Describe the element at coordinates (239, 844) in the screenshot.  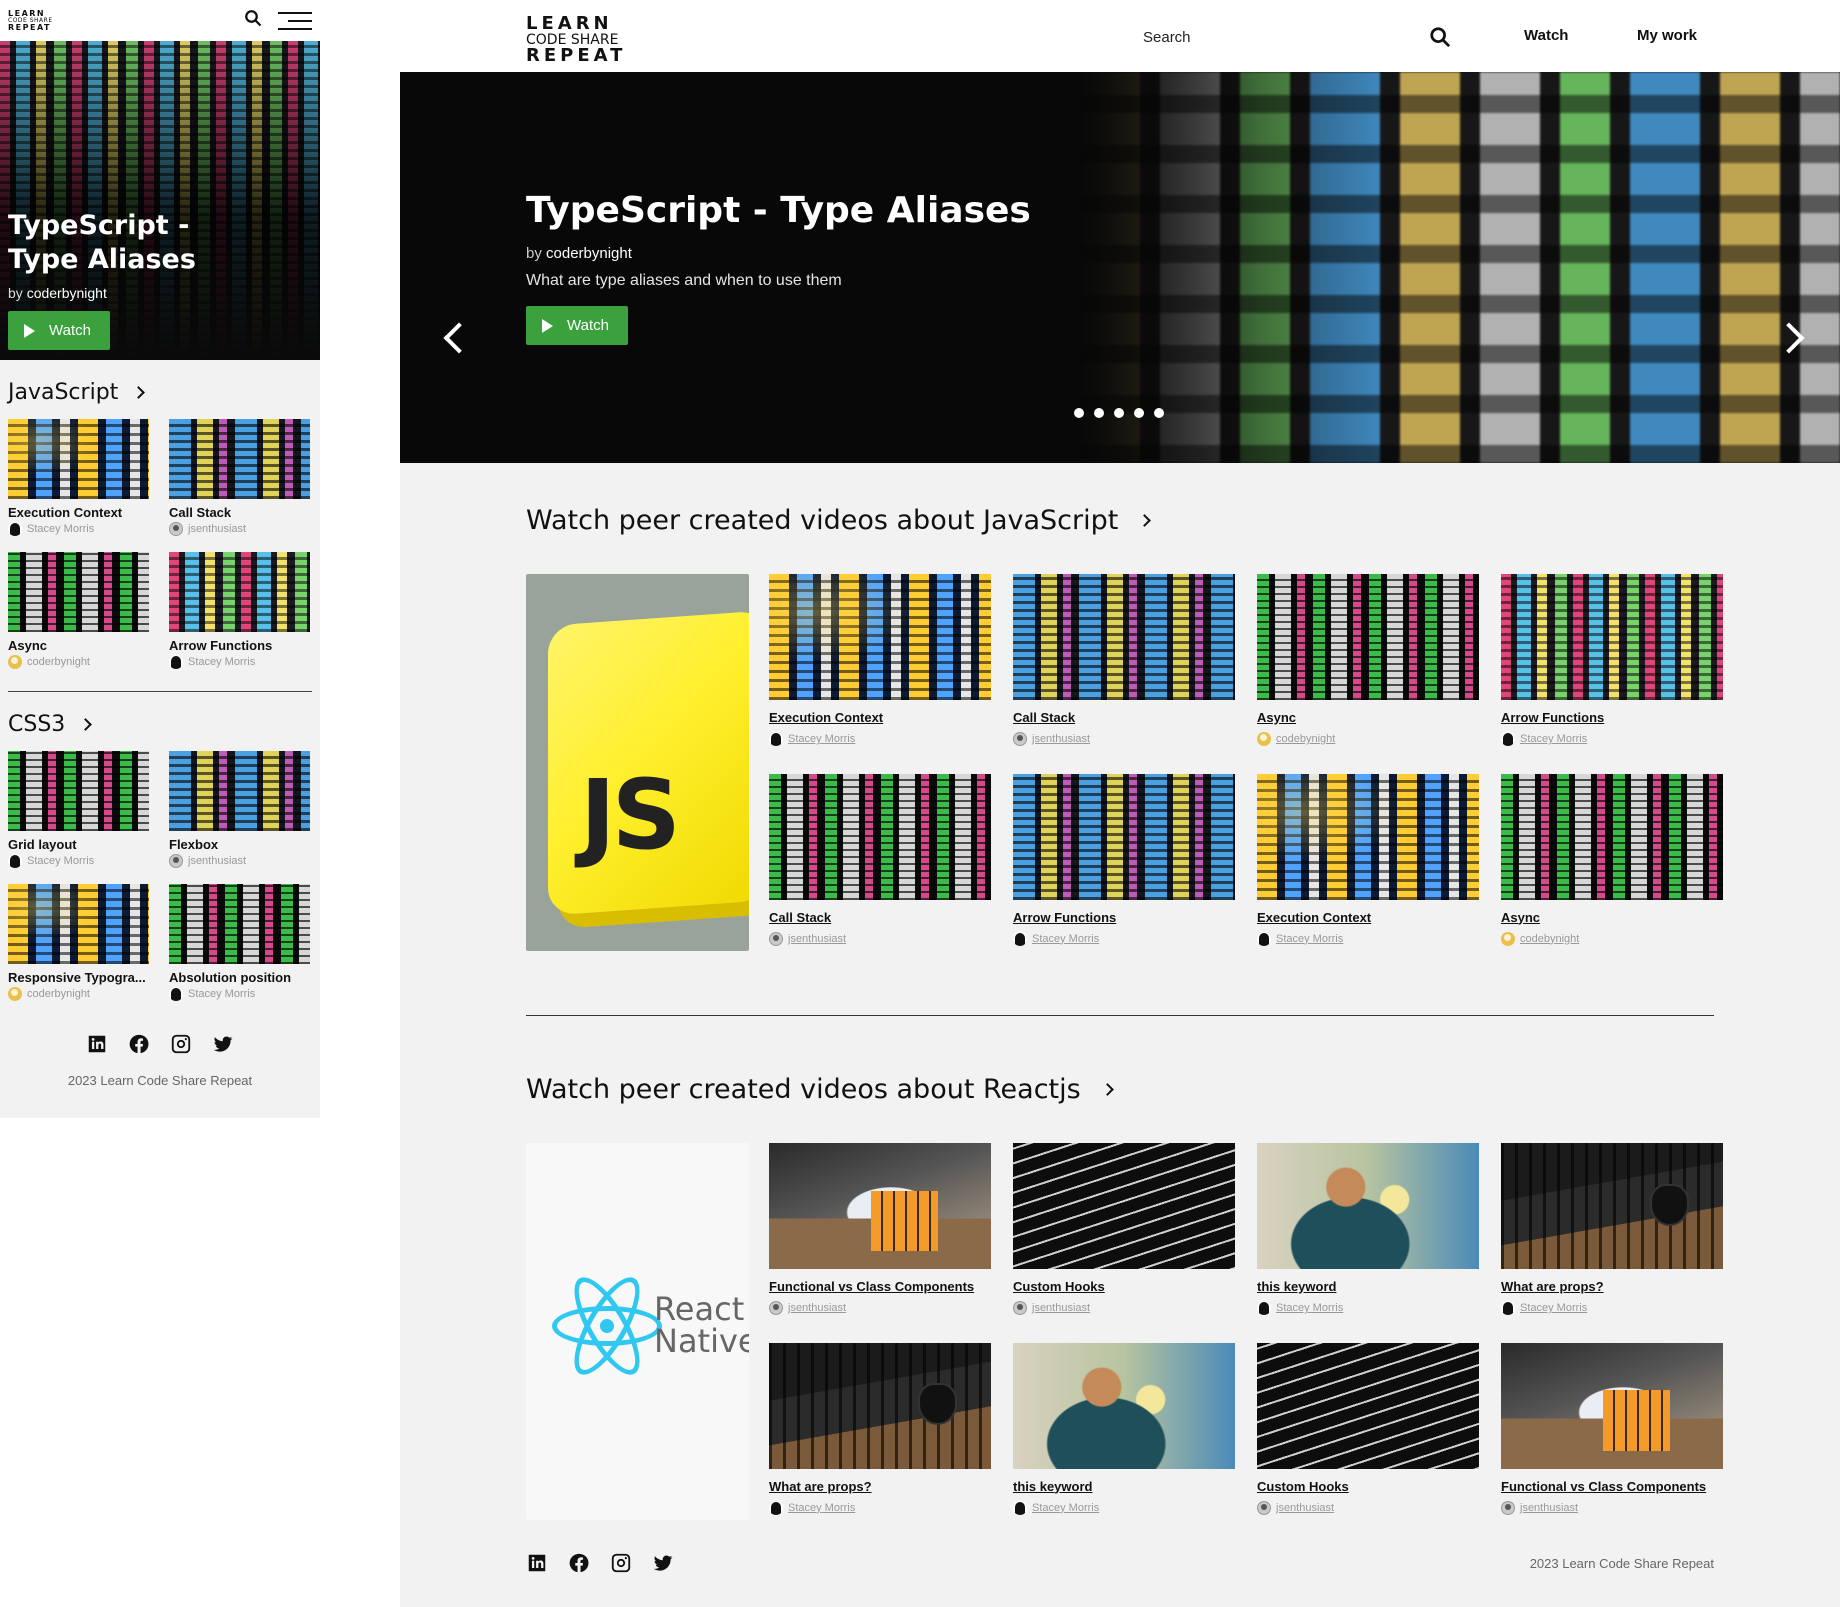
I see `video-title: Flexbox` at that location.